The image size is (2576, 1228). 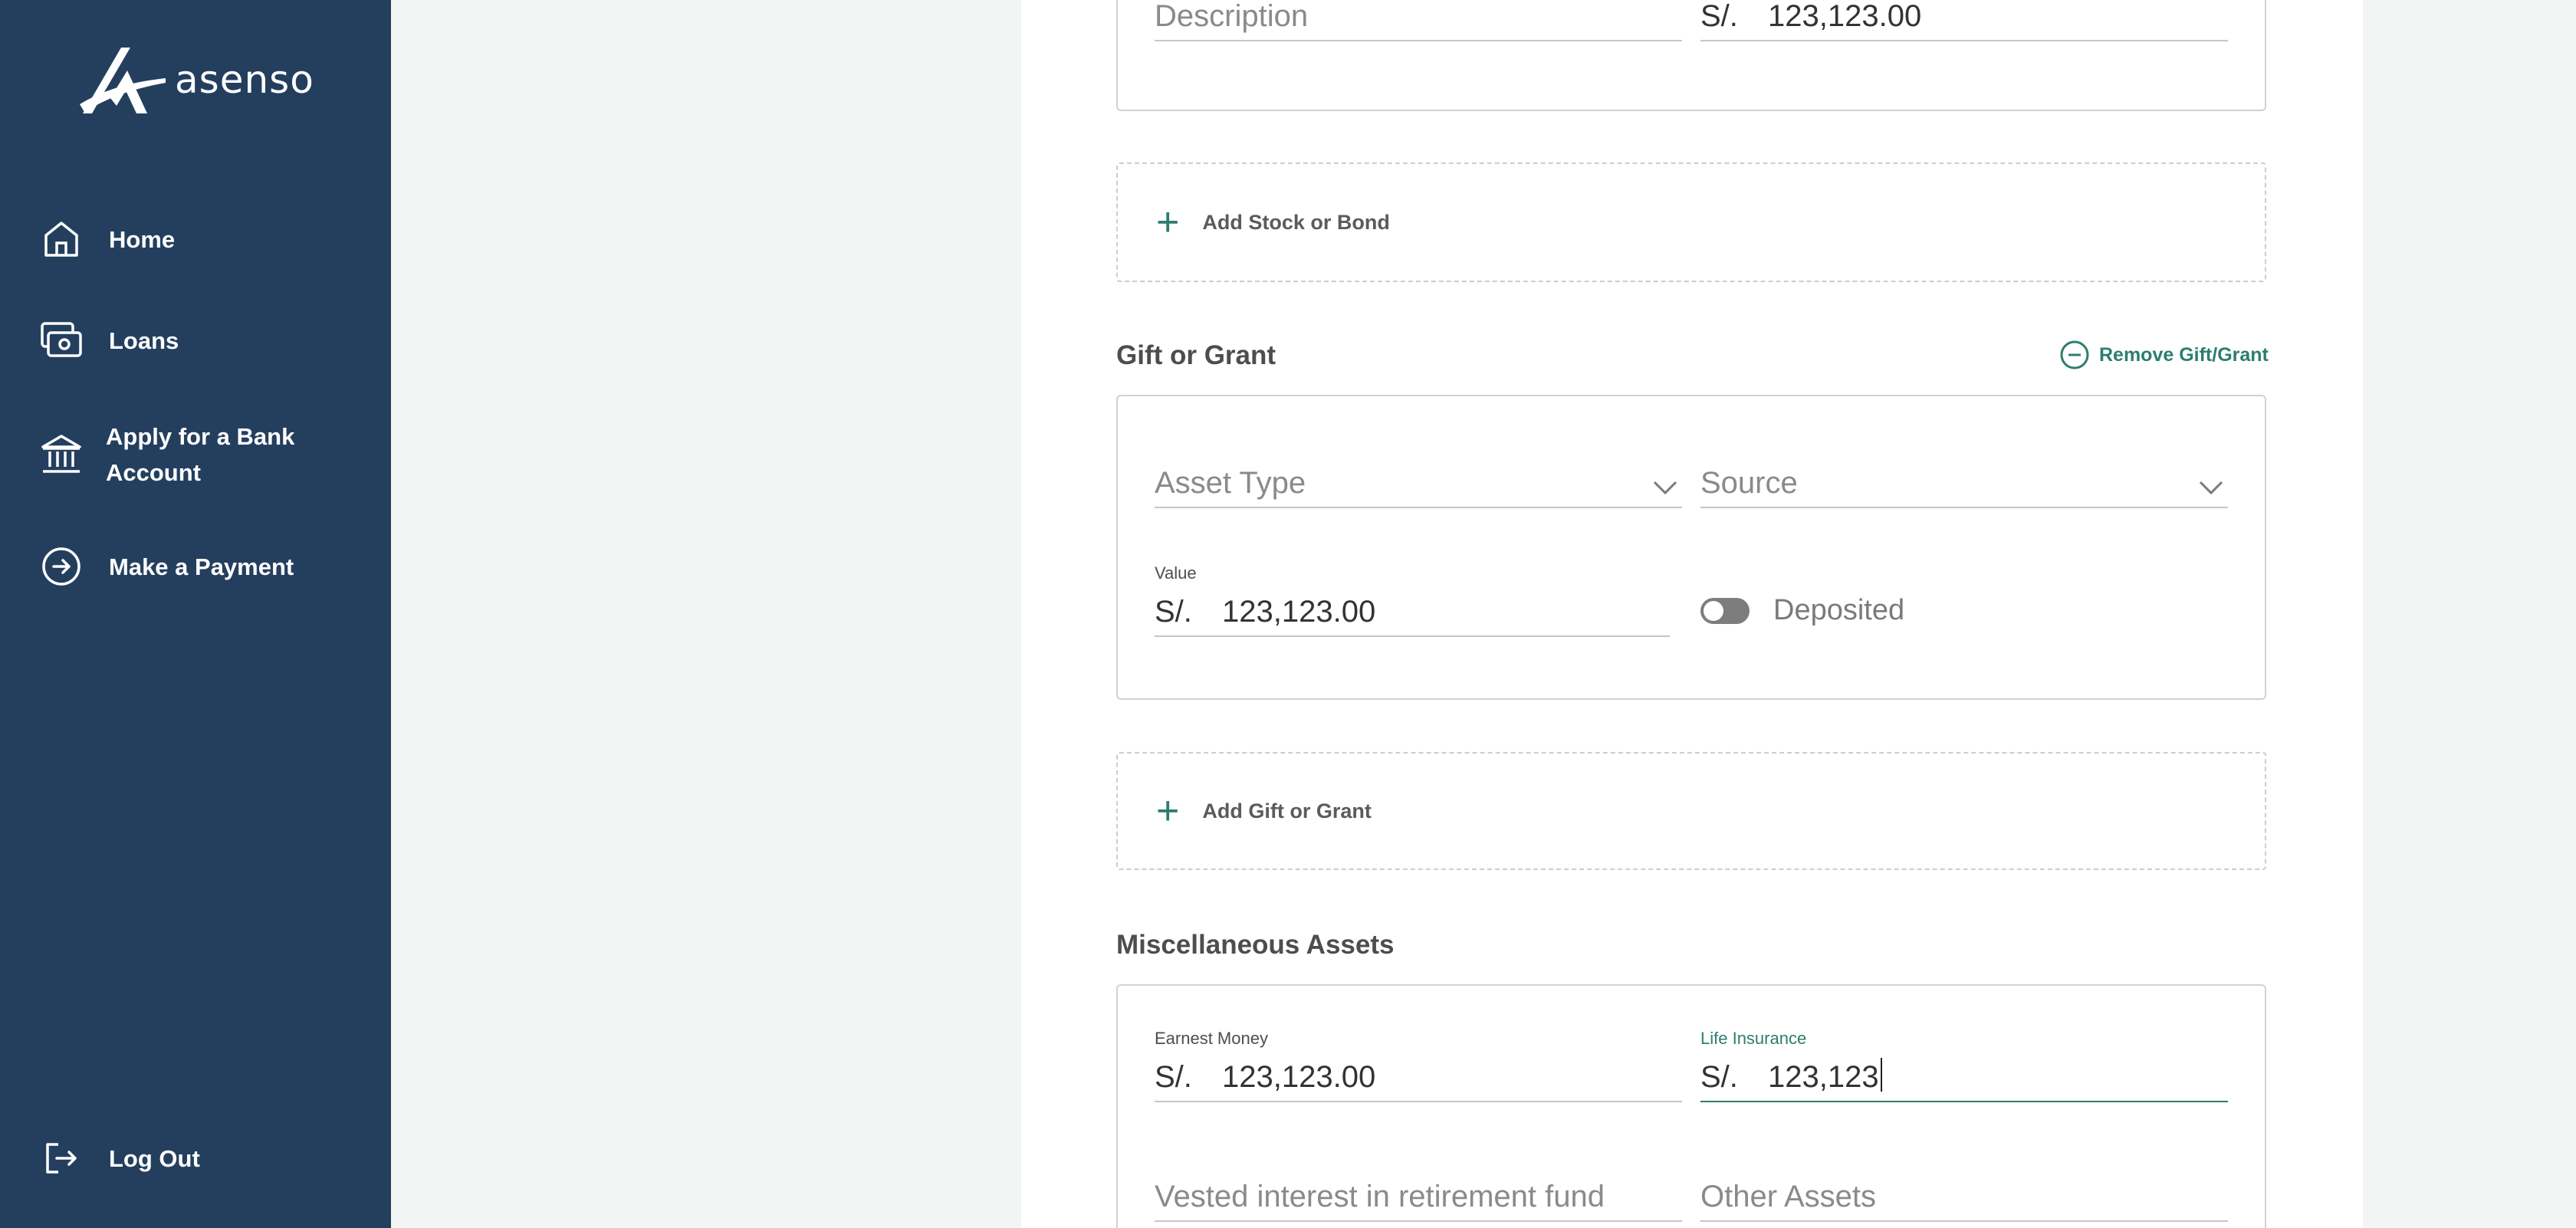 I want to click on other-assets-field: Other Assets, so click(x=1964, y=1198).